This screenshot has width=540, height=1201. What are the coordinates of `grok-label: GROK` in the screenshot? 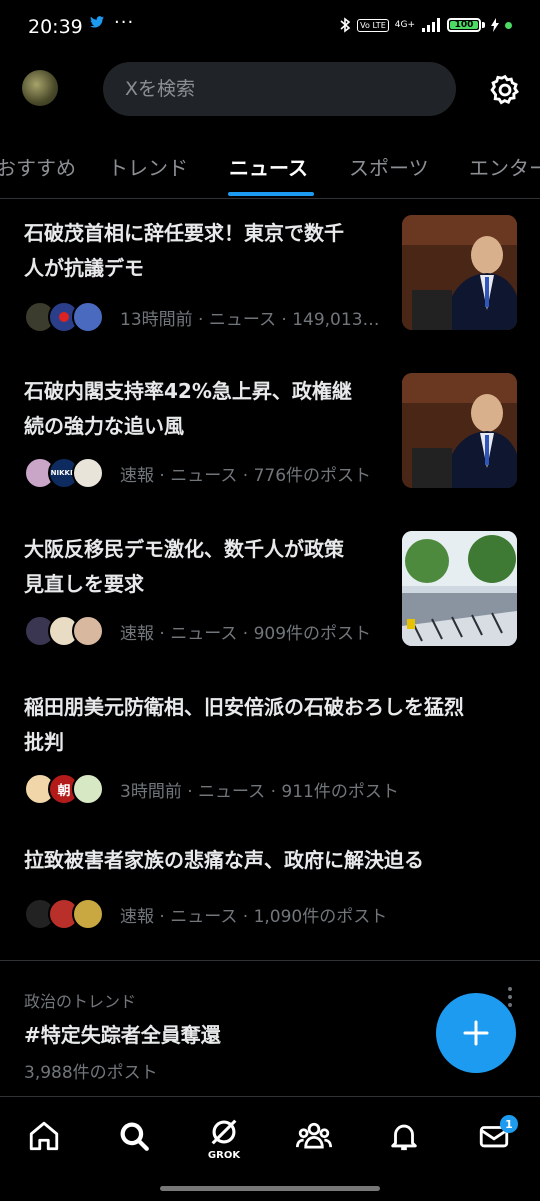 It's located at (224, 1155).